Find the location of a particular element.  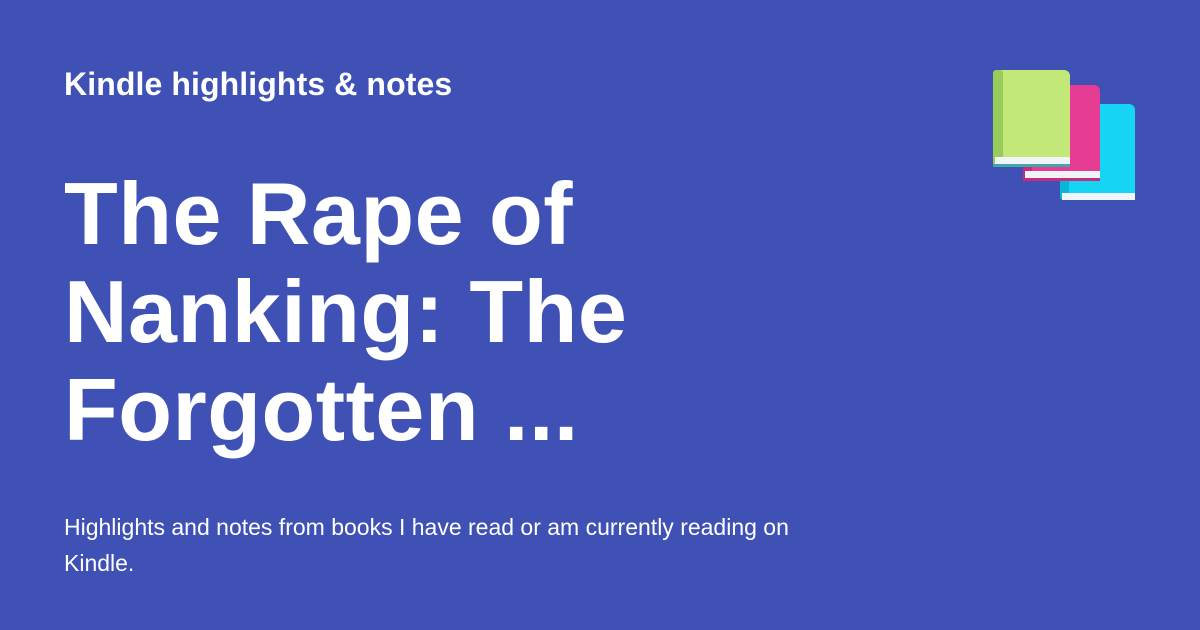

book-pink-base is located at coordinates (1061, 179).